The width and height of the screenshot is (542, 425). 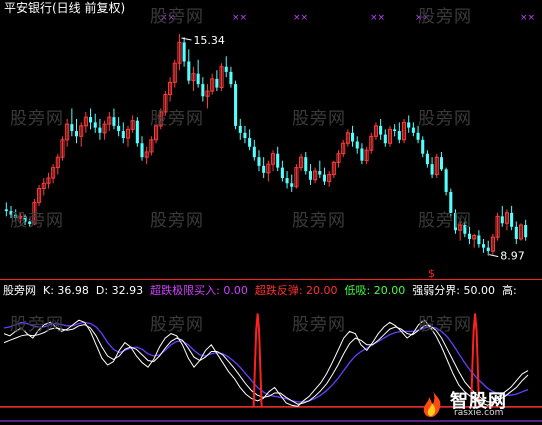 I want to click on low-price-label: 8.97, so click(x=512, y=256).